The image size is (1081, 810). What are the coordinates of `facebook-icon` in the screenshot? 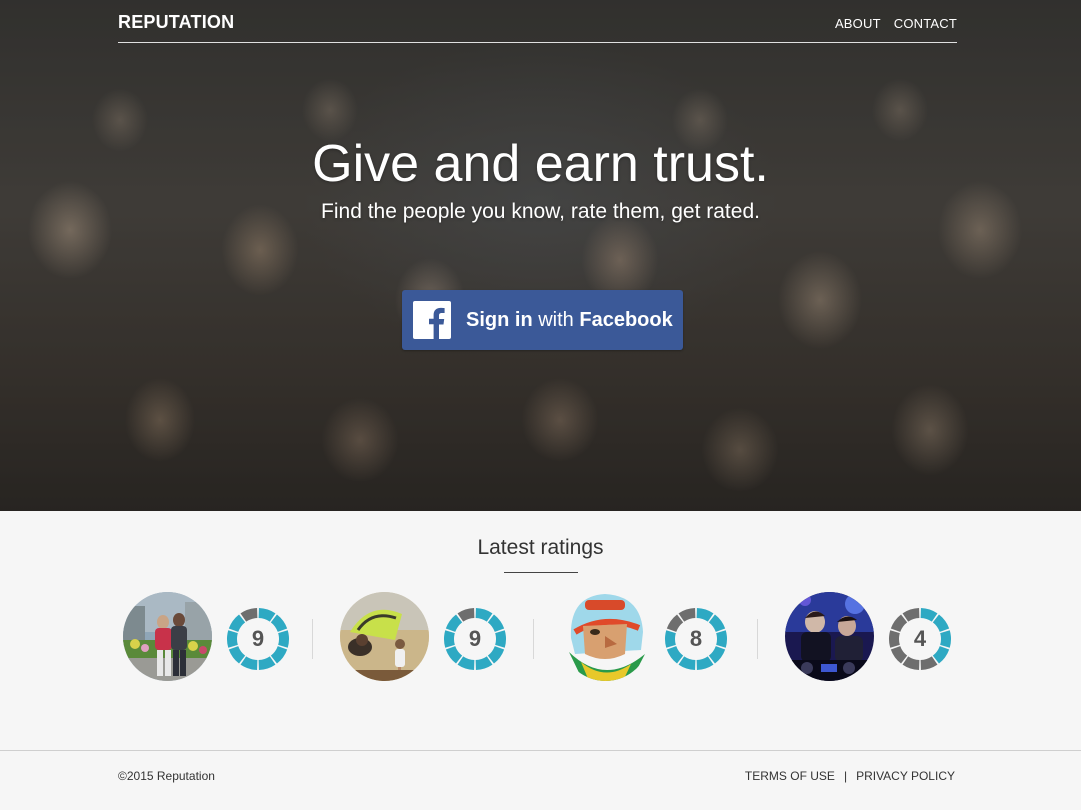 It's located at (432, 320).